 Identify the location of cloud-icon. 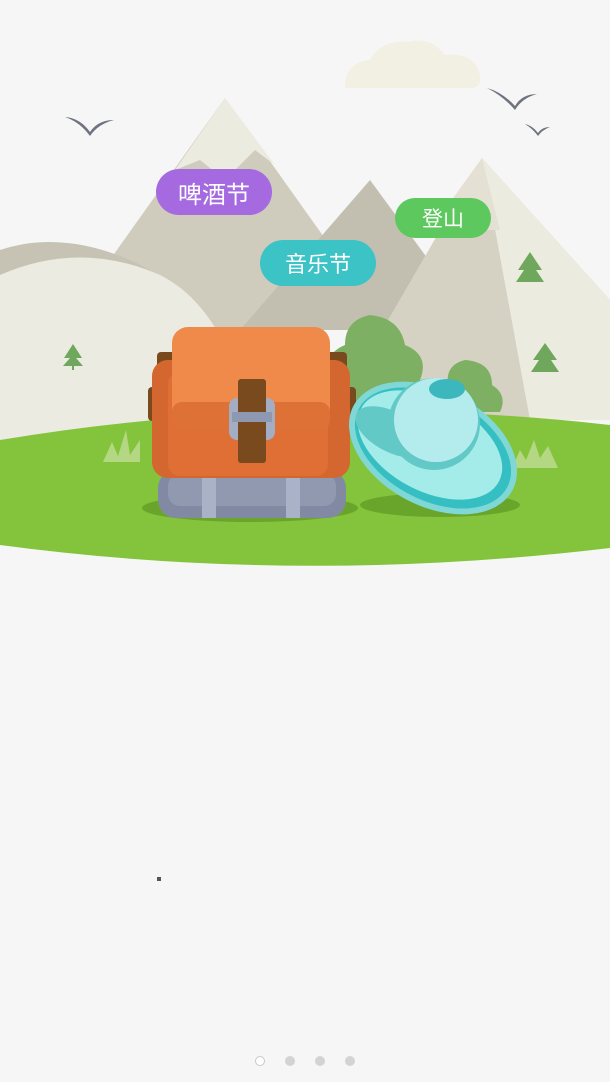
(413, 64).